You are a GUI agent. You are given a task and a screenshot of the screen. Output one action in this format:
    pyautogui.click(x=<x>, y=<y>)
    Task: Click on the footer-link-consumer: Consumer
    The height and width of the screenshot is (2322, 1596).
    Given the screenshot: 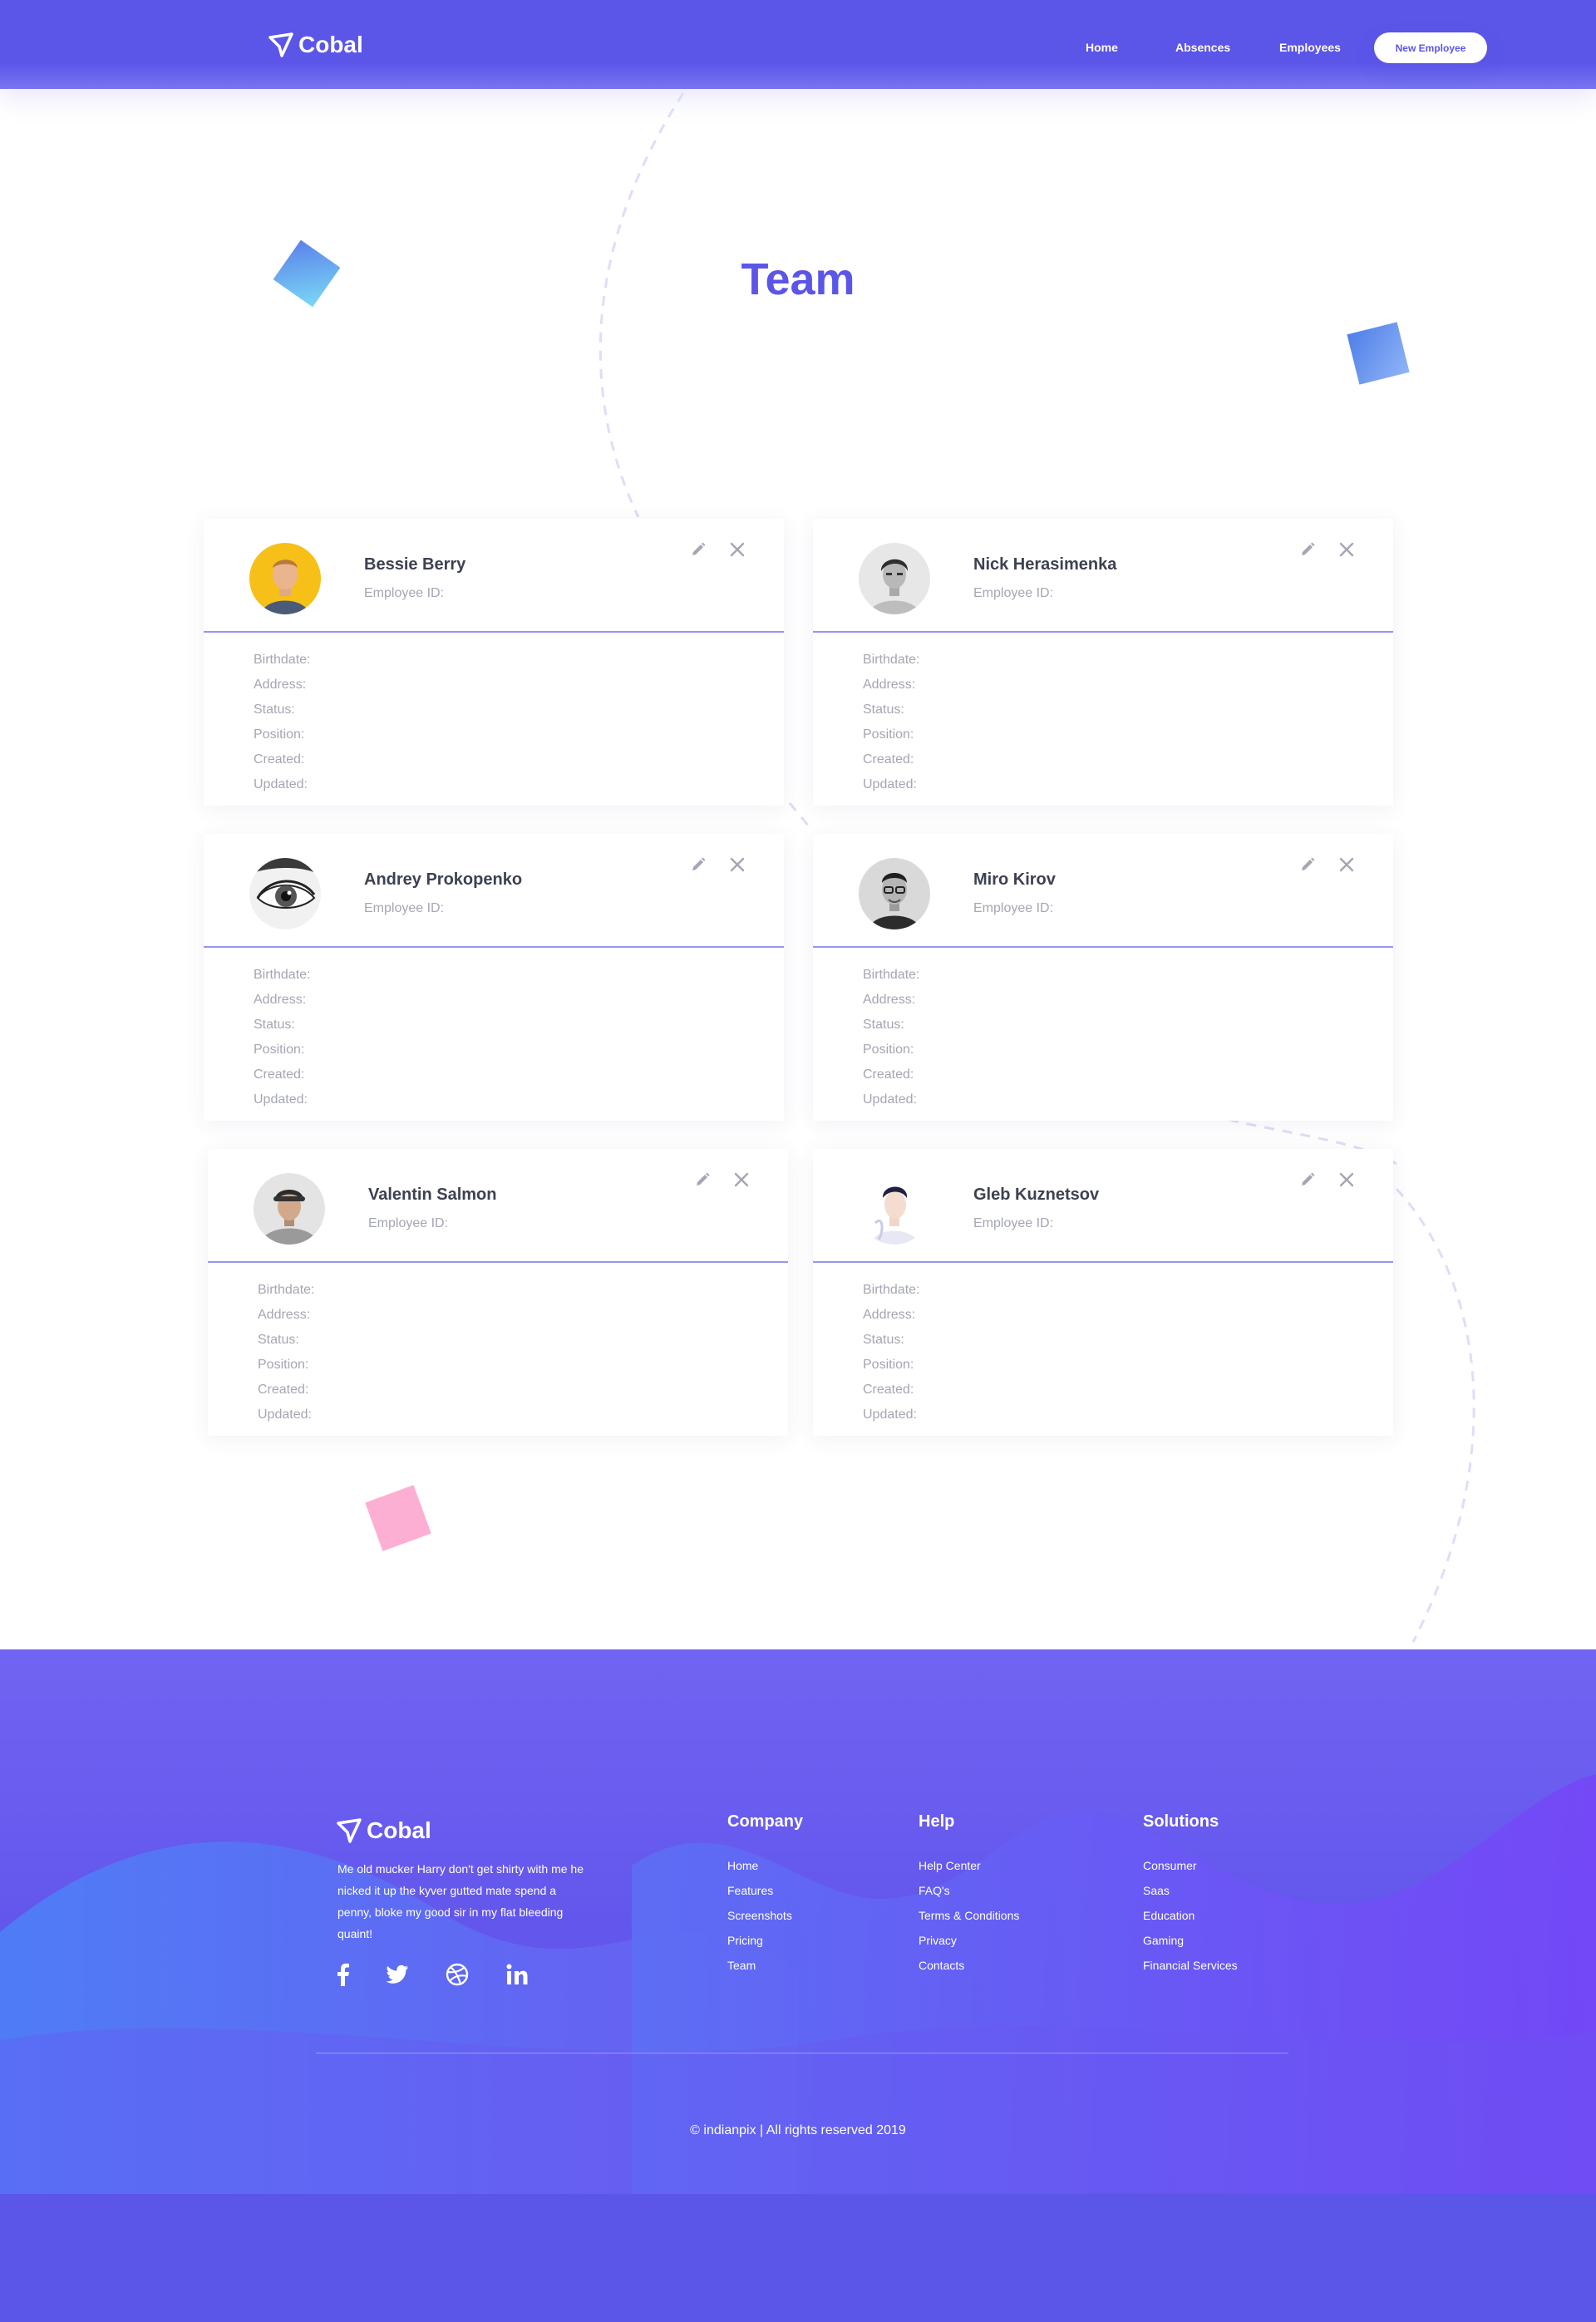 What is the action you would take?
    pyautogui.click(x=1190, y=1866)
    